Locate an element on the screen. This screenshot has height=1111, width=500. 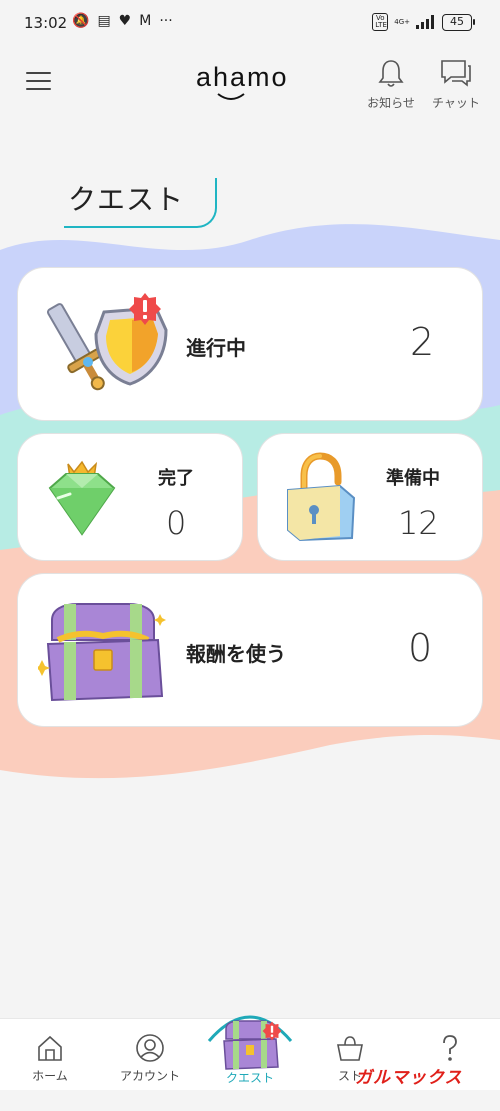
treasure-chest-icon is located at coordinates (102, 652).